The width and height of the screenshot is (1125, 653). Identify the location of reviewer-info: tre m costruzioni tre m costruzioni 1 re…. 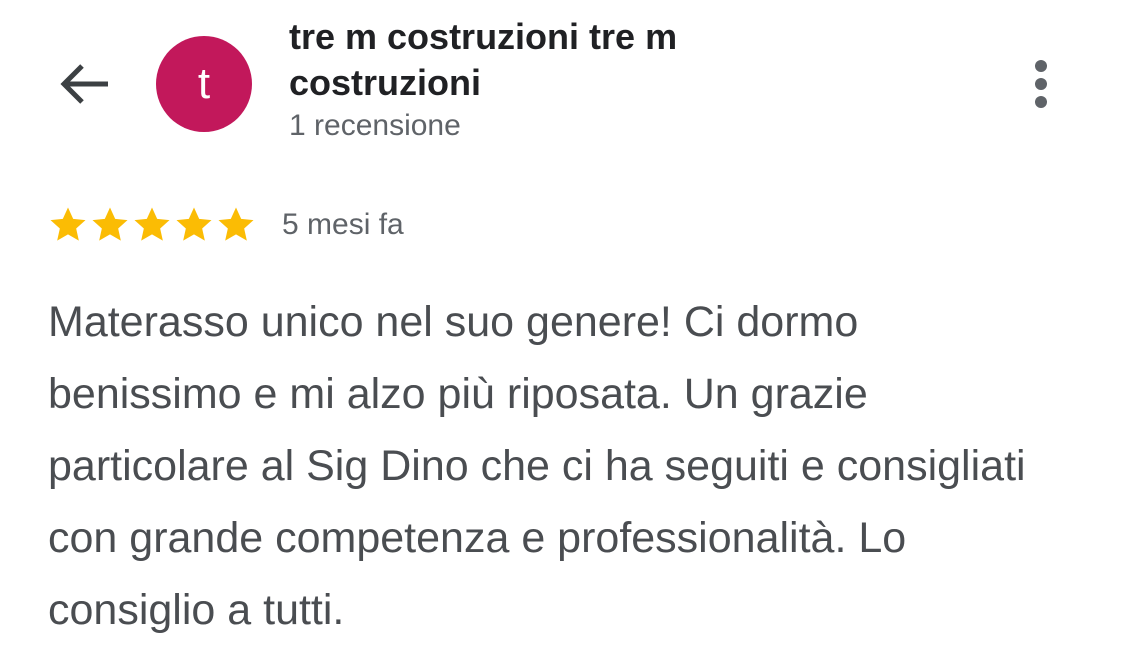
(569, 80).